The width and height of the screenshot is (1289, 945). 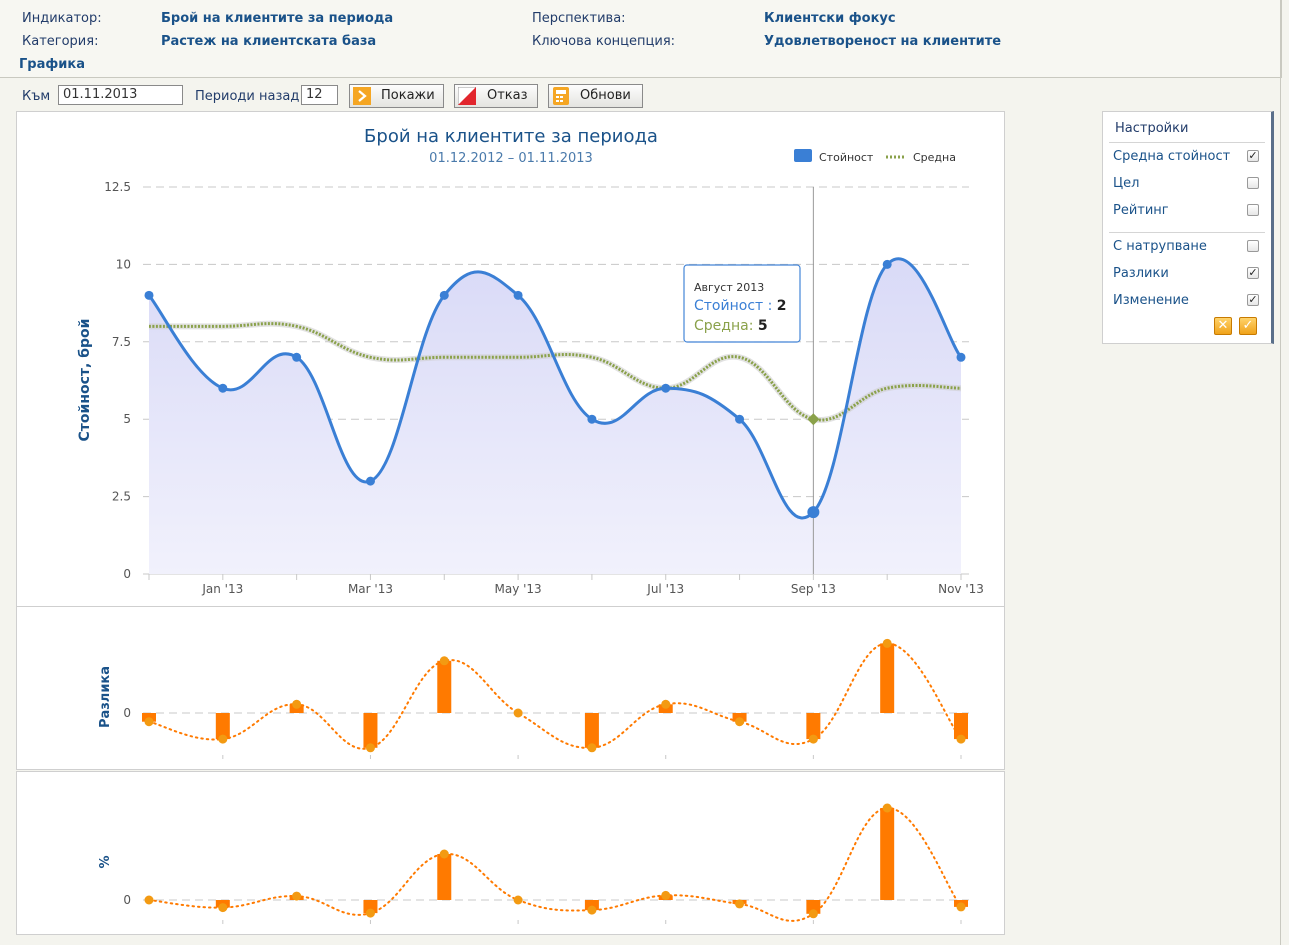 I want to click on legend-average-label: Средна, so click(x=934, y=157).